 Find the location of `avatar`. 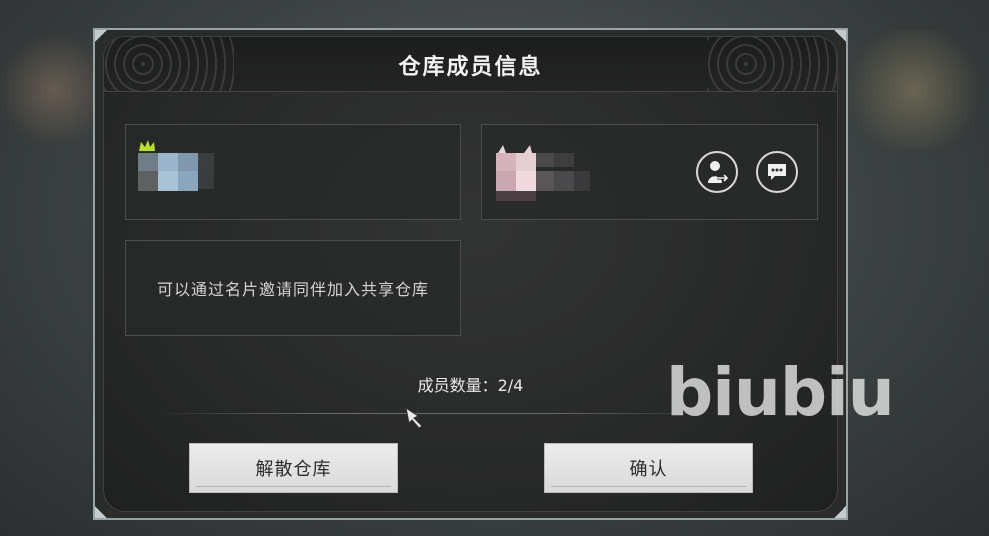

avatar is located at coordinates (543, 173).